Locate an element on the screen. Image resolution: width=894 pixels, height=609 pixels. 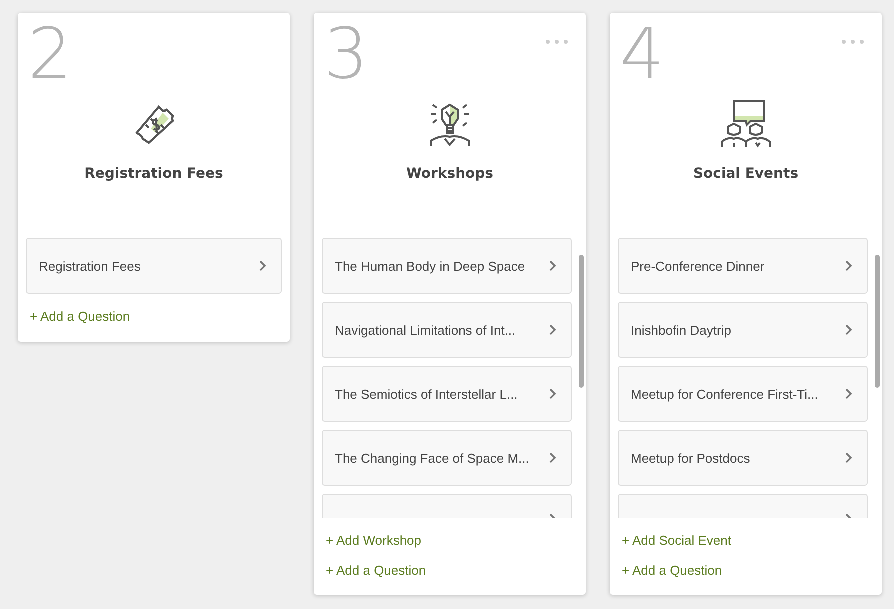
add-link: + Add Workshop is located at coordinates (450, 541).